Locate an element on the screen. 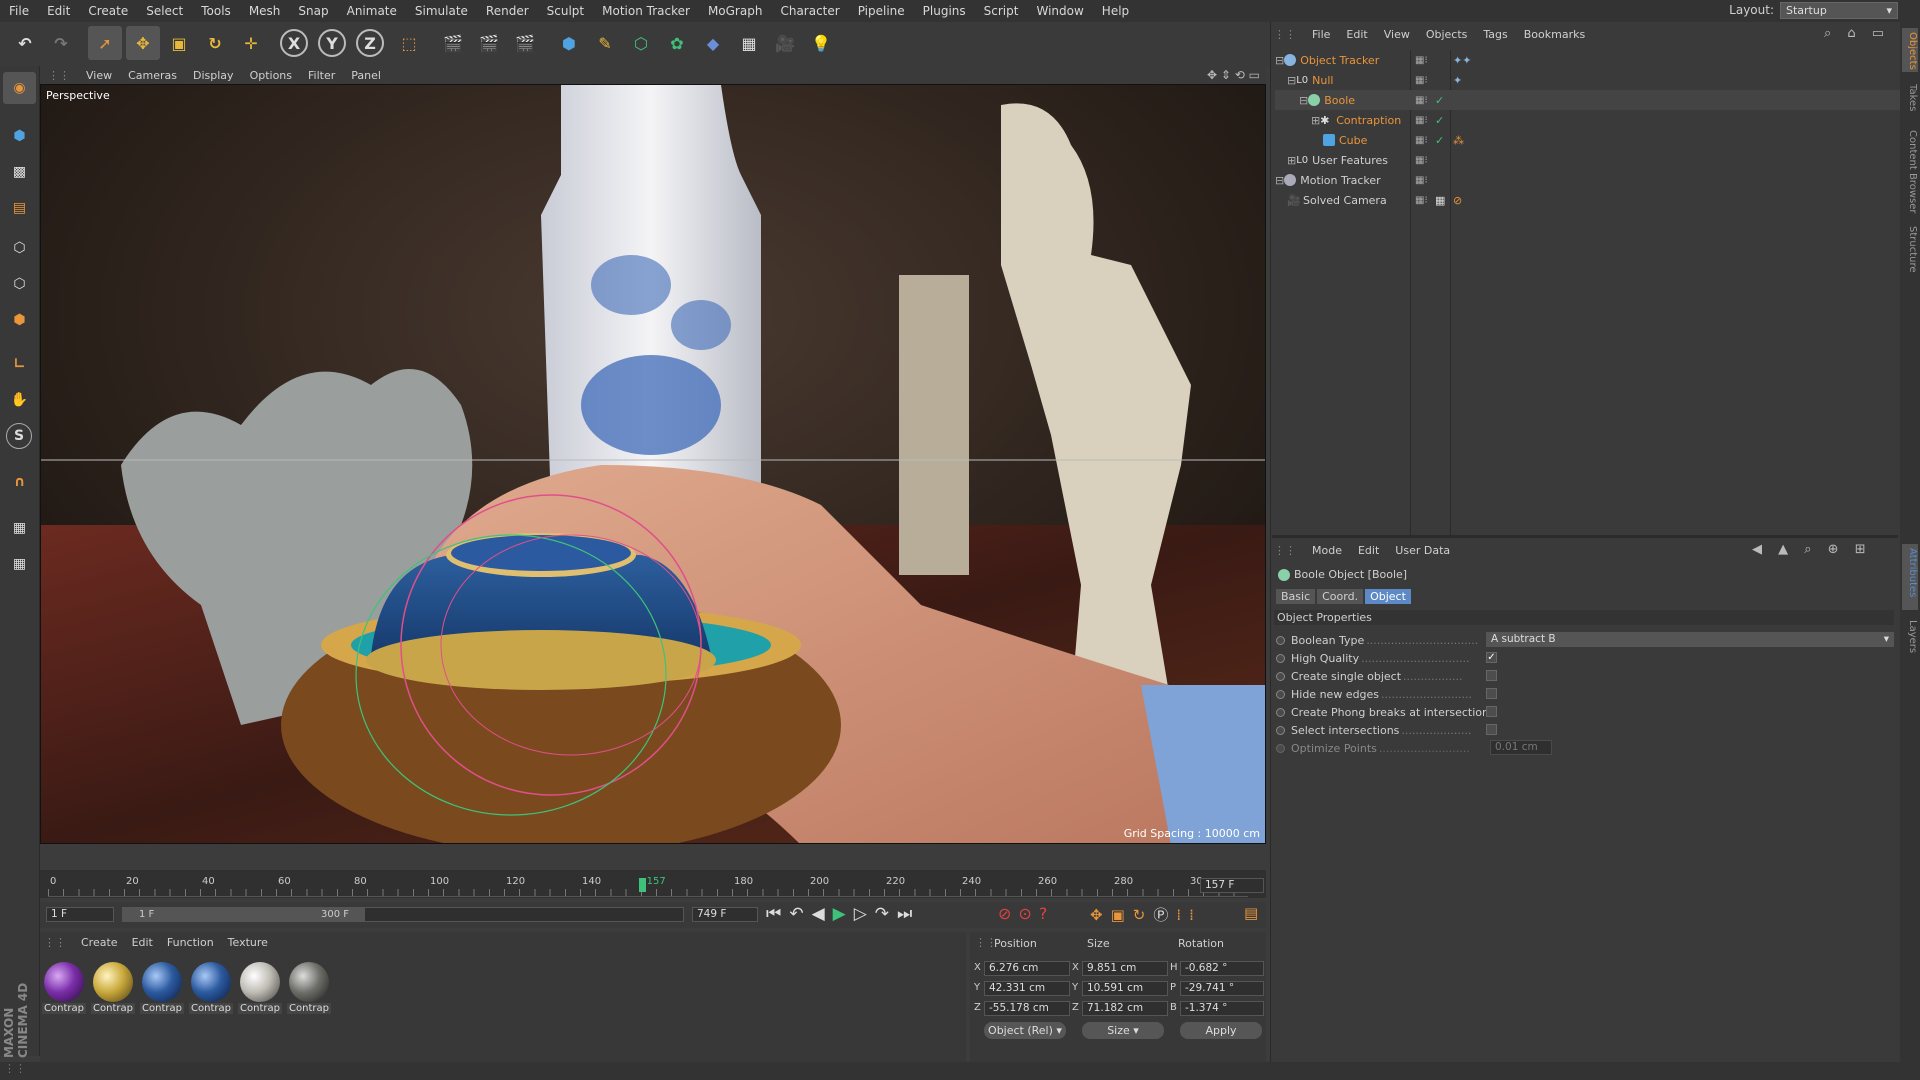  render-picture-viewer-icon: 🎬 is located at coordinates (489, 43).